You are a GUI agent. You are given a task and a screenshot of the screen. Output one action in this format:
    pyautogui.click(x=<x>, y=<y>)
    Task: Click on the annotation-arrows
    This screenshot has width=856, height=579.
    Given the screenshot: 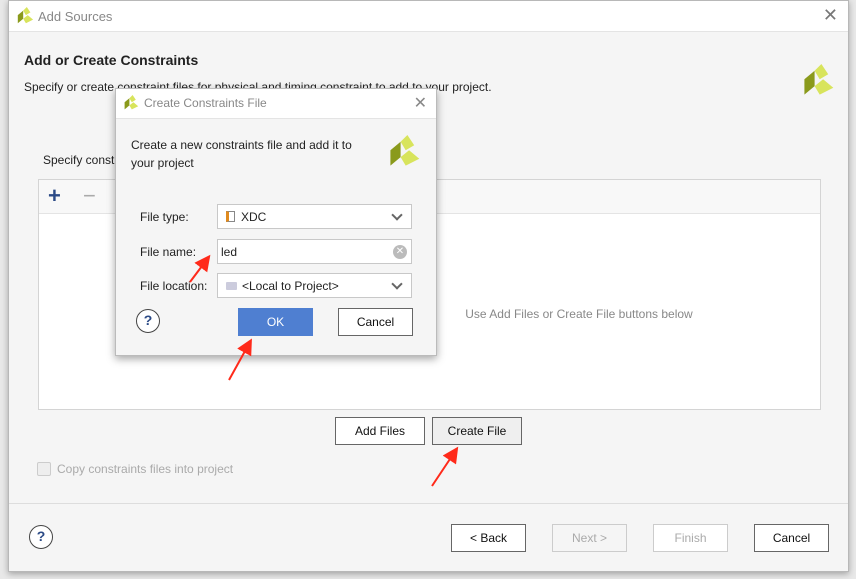 What is the action you would take?
    pyautogui.click(x=324, y=370)
    